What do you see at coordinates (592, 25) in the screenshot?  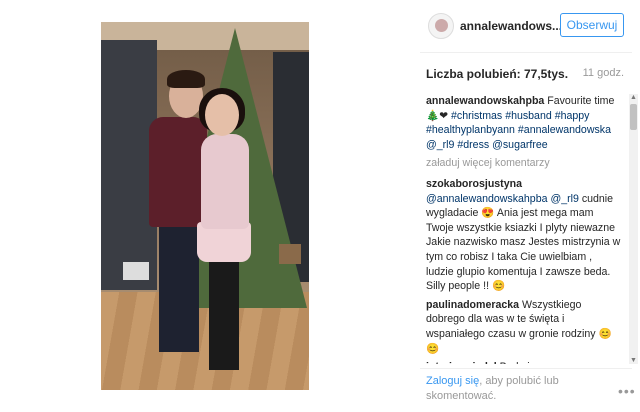 I see `follow-button: Obserwuj` at bounding box center [592, 25].